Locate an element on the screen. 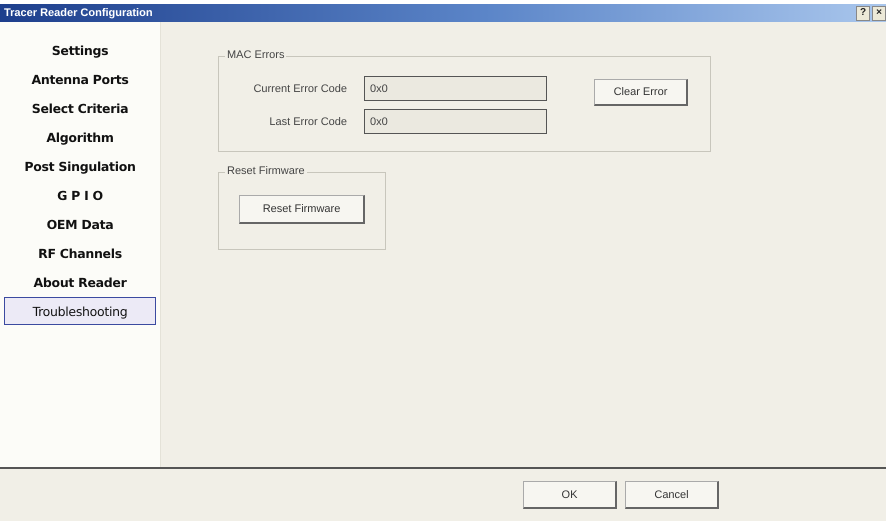 Image resolution: width=886 pixels, height=521 pixels. sidebar-item: G P I O is located at coordinates (80, 195).